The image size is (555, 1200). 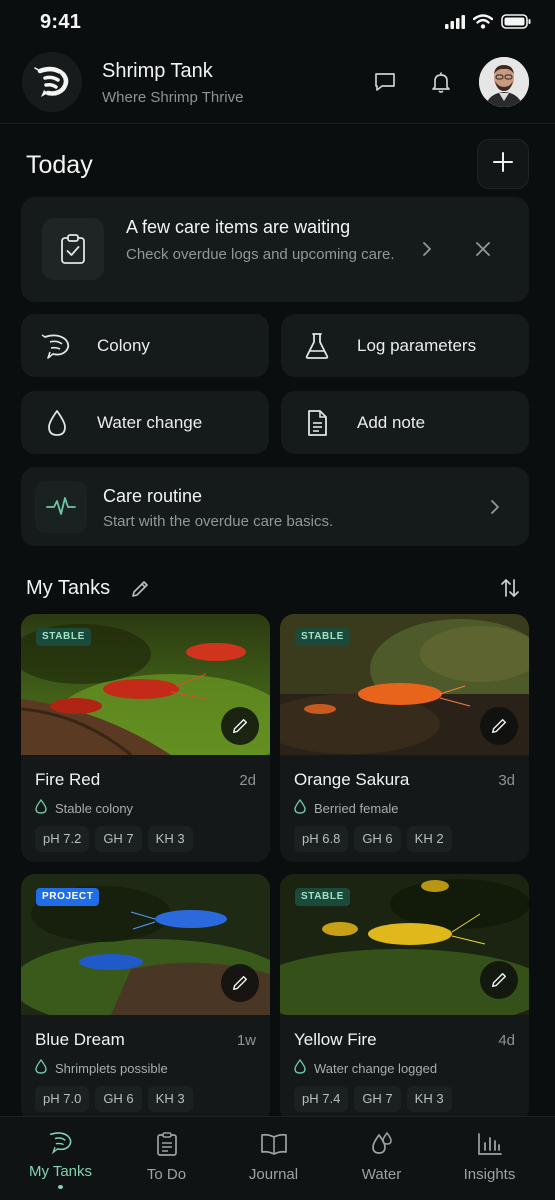 What do you see at coordinates (273, 1174) in the screenshot?
I see `nav-label: Journal` at bounding box center [273, 1174].